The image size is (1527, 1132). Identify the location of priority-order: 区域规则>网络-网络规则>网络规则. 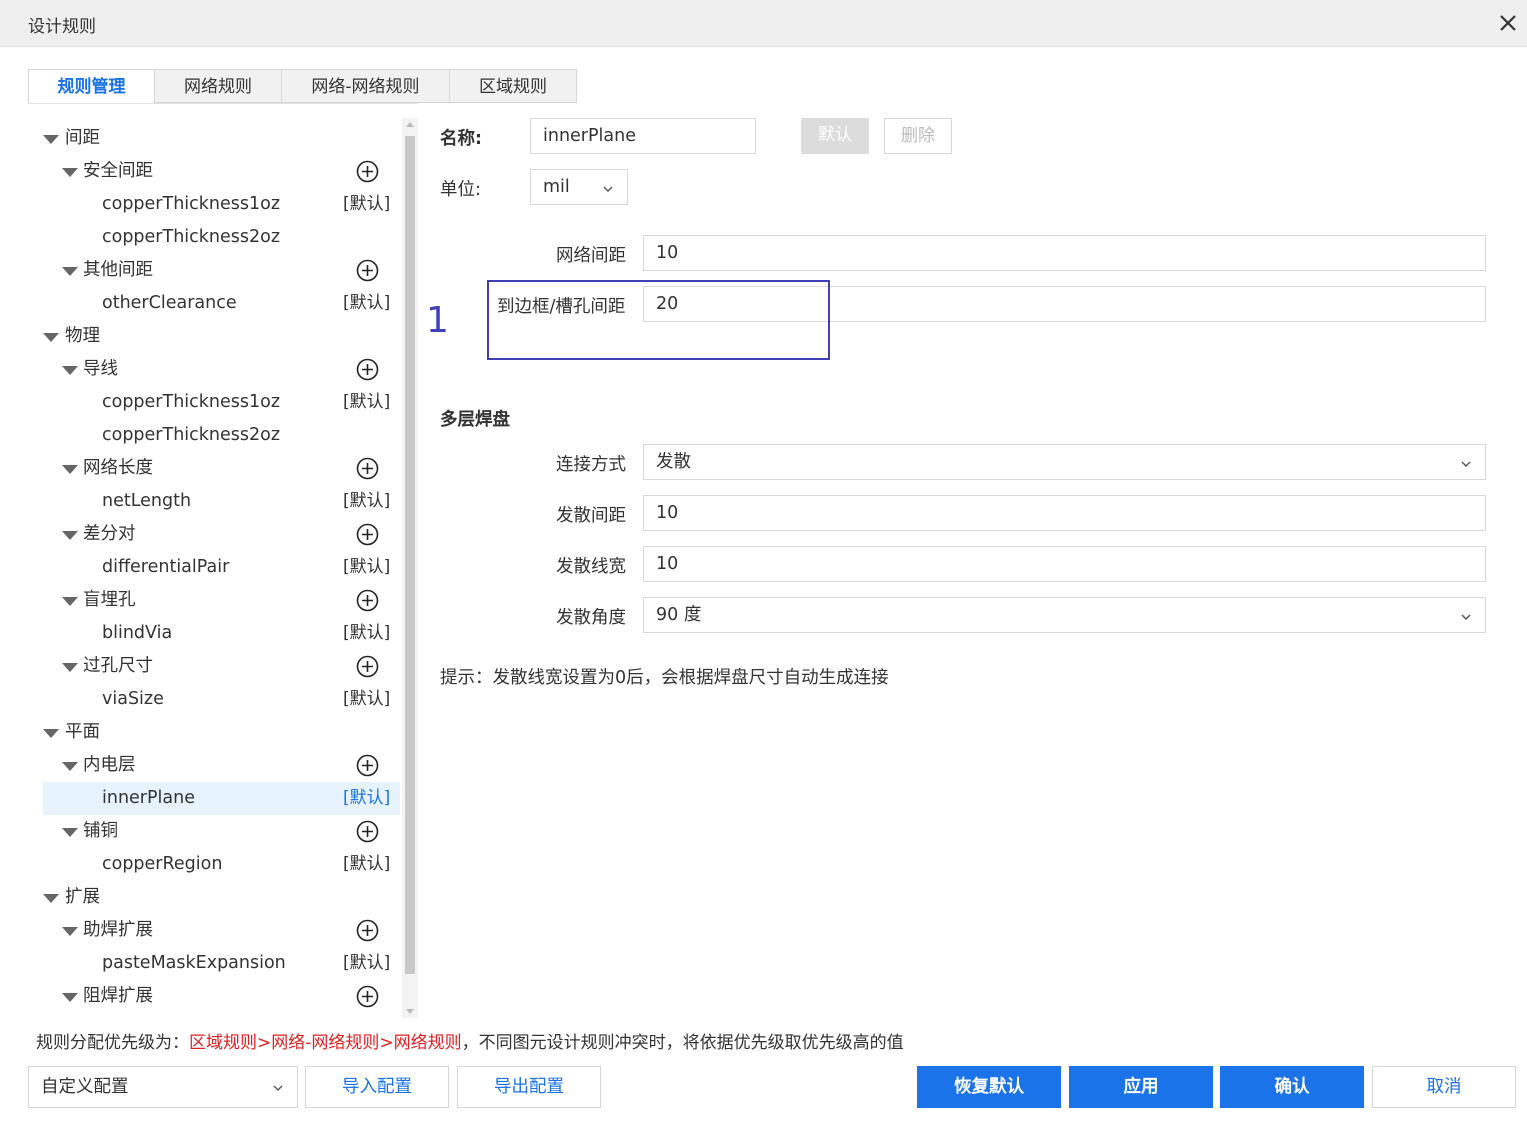
(325, 1043).